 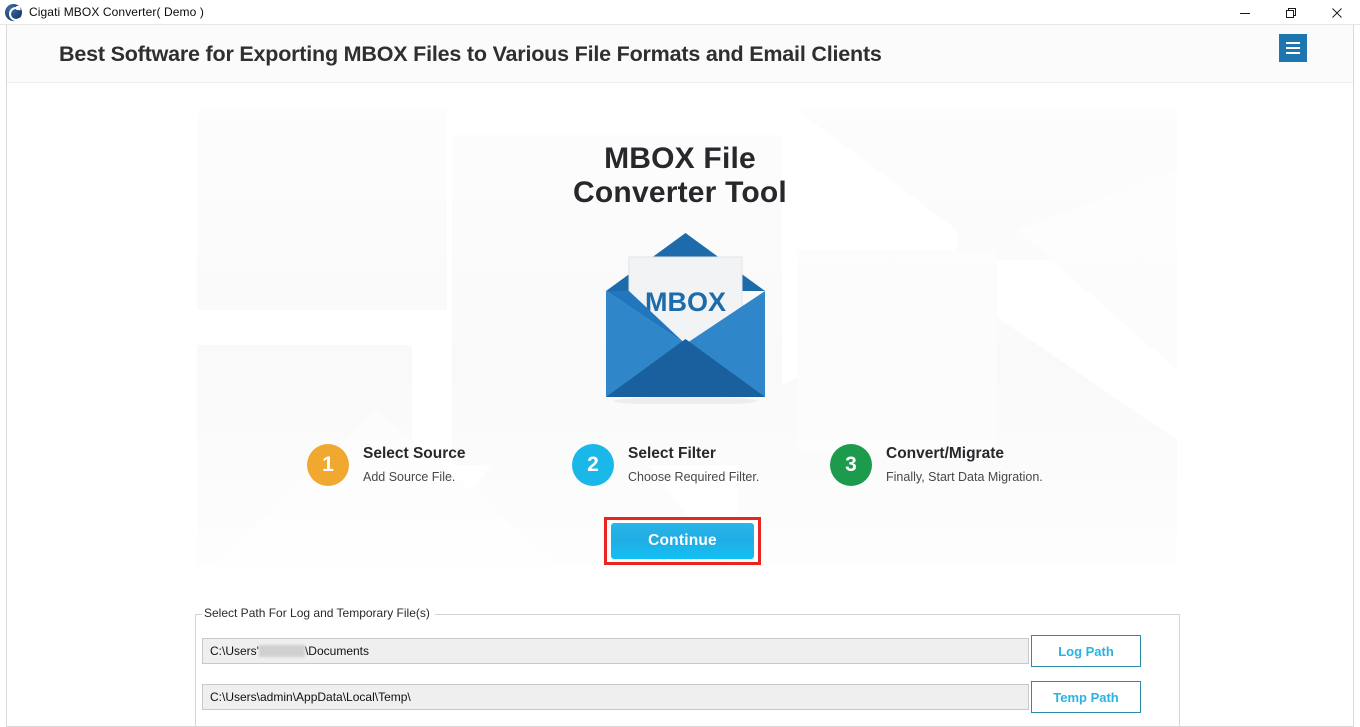 I want to click on restore-icon, so click(x=1291, y=12).